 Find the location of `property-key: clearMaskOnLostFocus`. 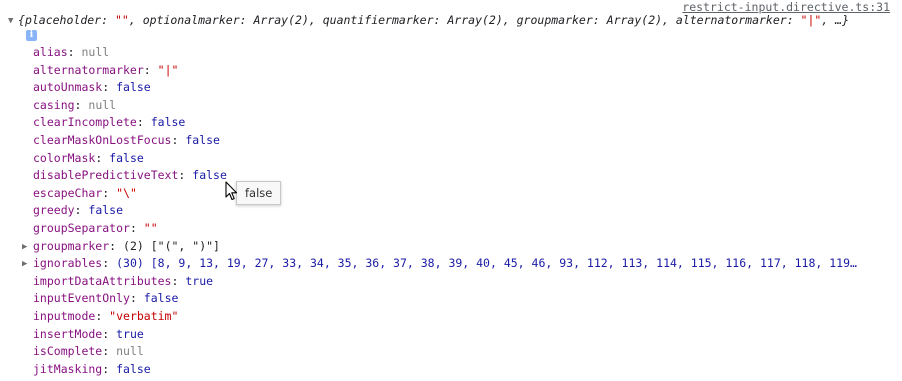

property-key: clearMaskOnLostFocus is located at coordinates (102, 139).